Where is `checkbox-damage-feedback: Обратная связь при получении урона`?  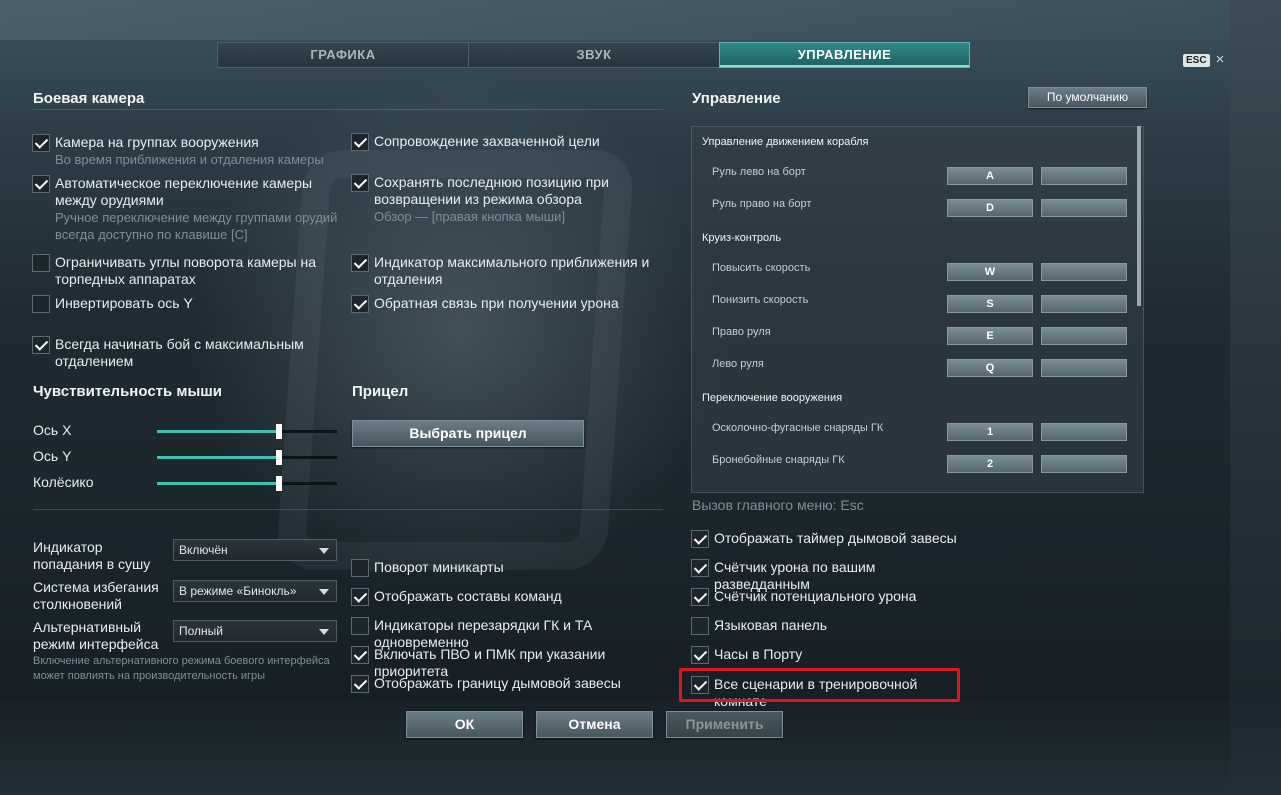
checkbox-damage-feedback: Обратная связь при получении урона is located at coordinates (501, 304).